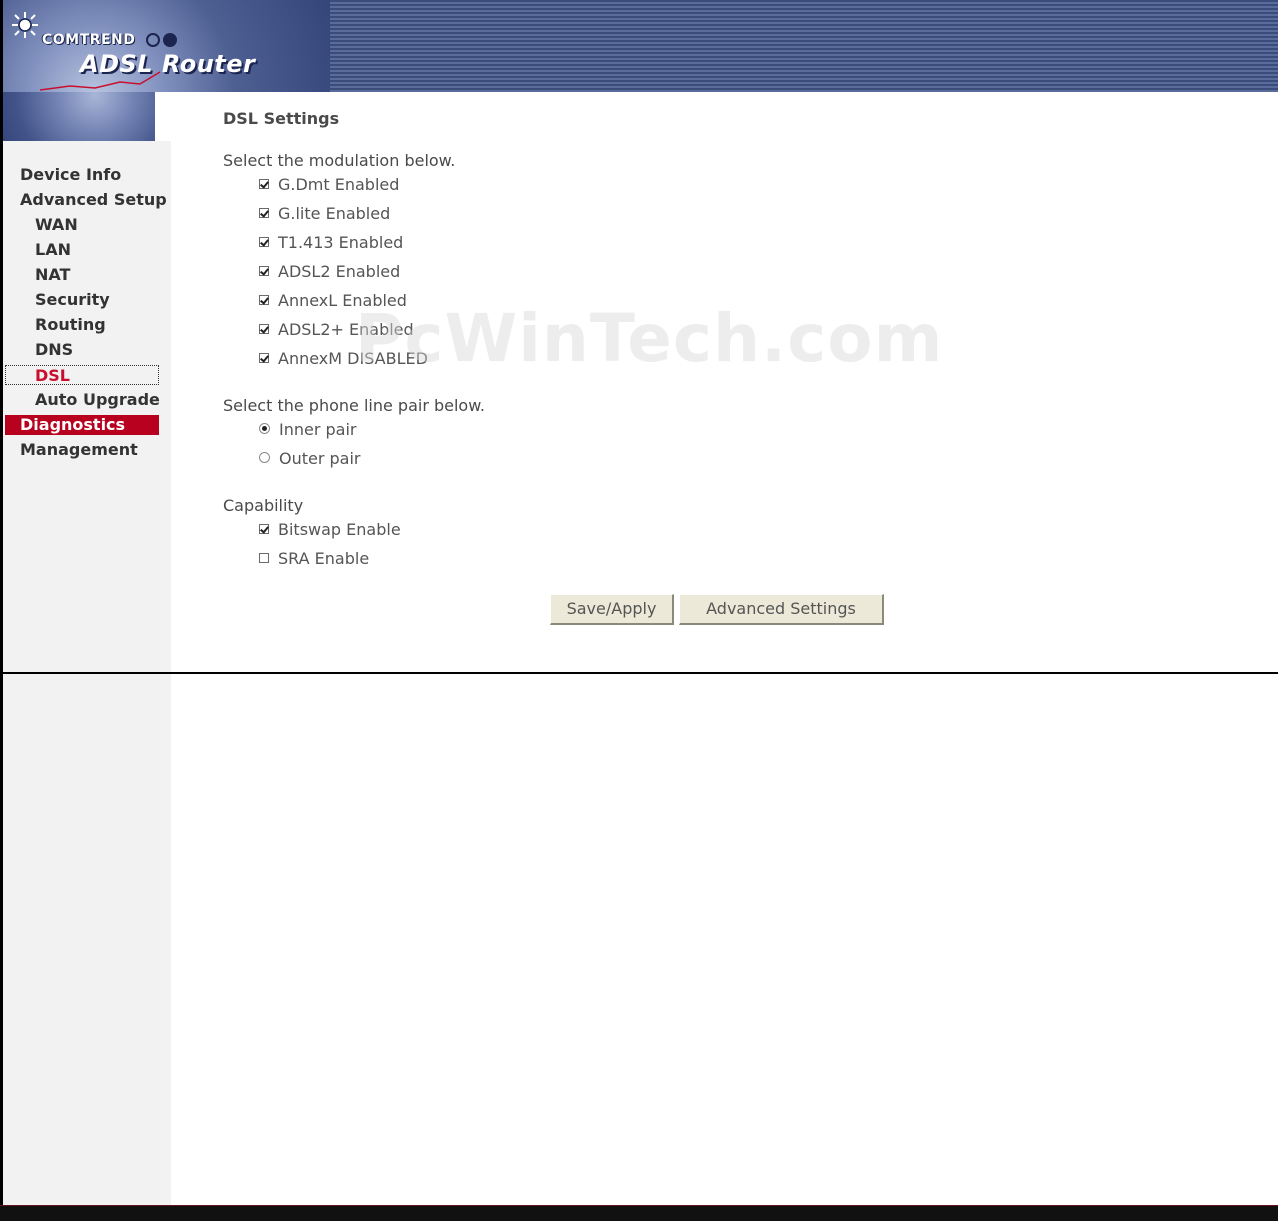  What do you see at coordinates (93, 200) in the screenshot?
I see `sidebar-item-advanced-setup: Advanced Setup` at bounding box center [93, 200].